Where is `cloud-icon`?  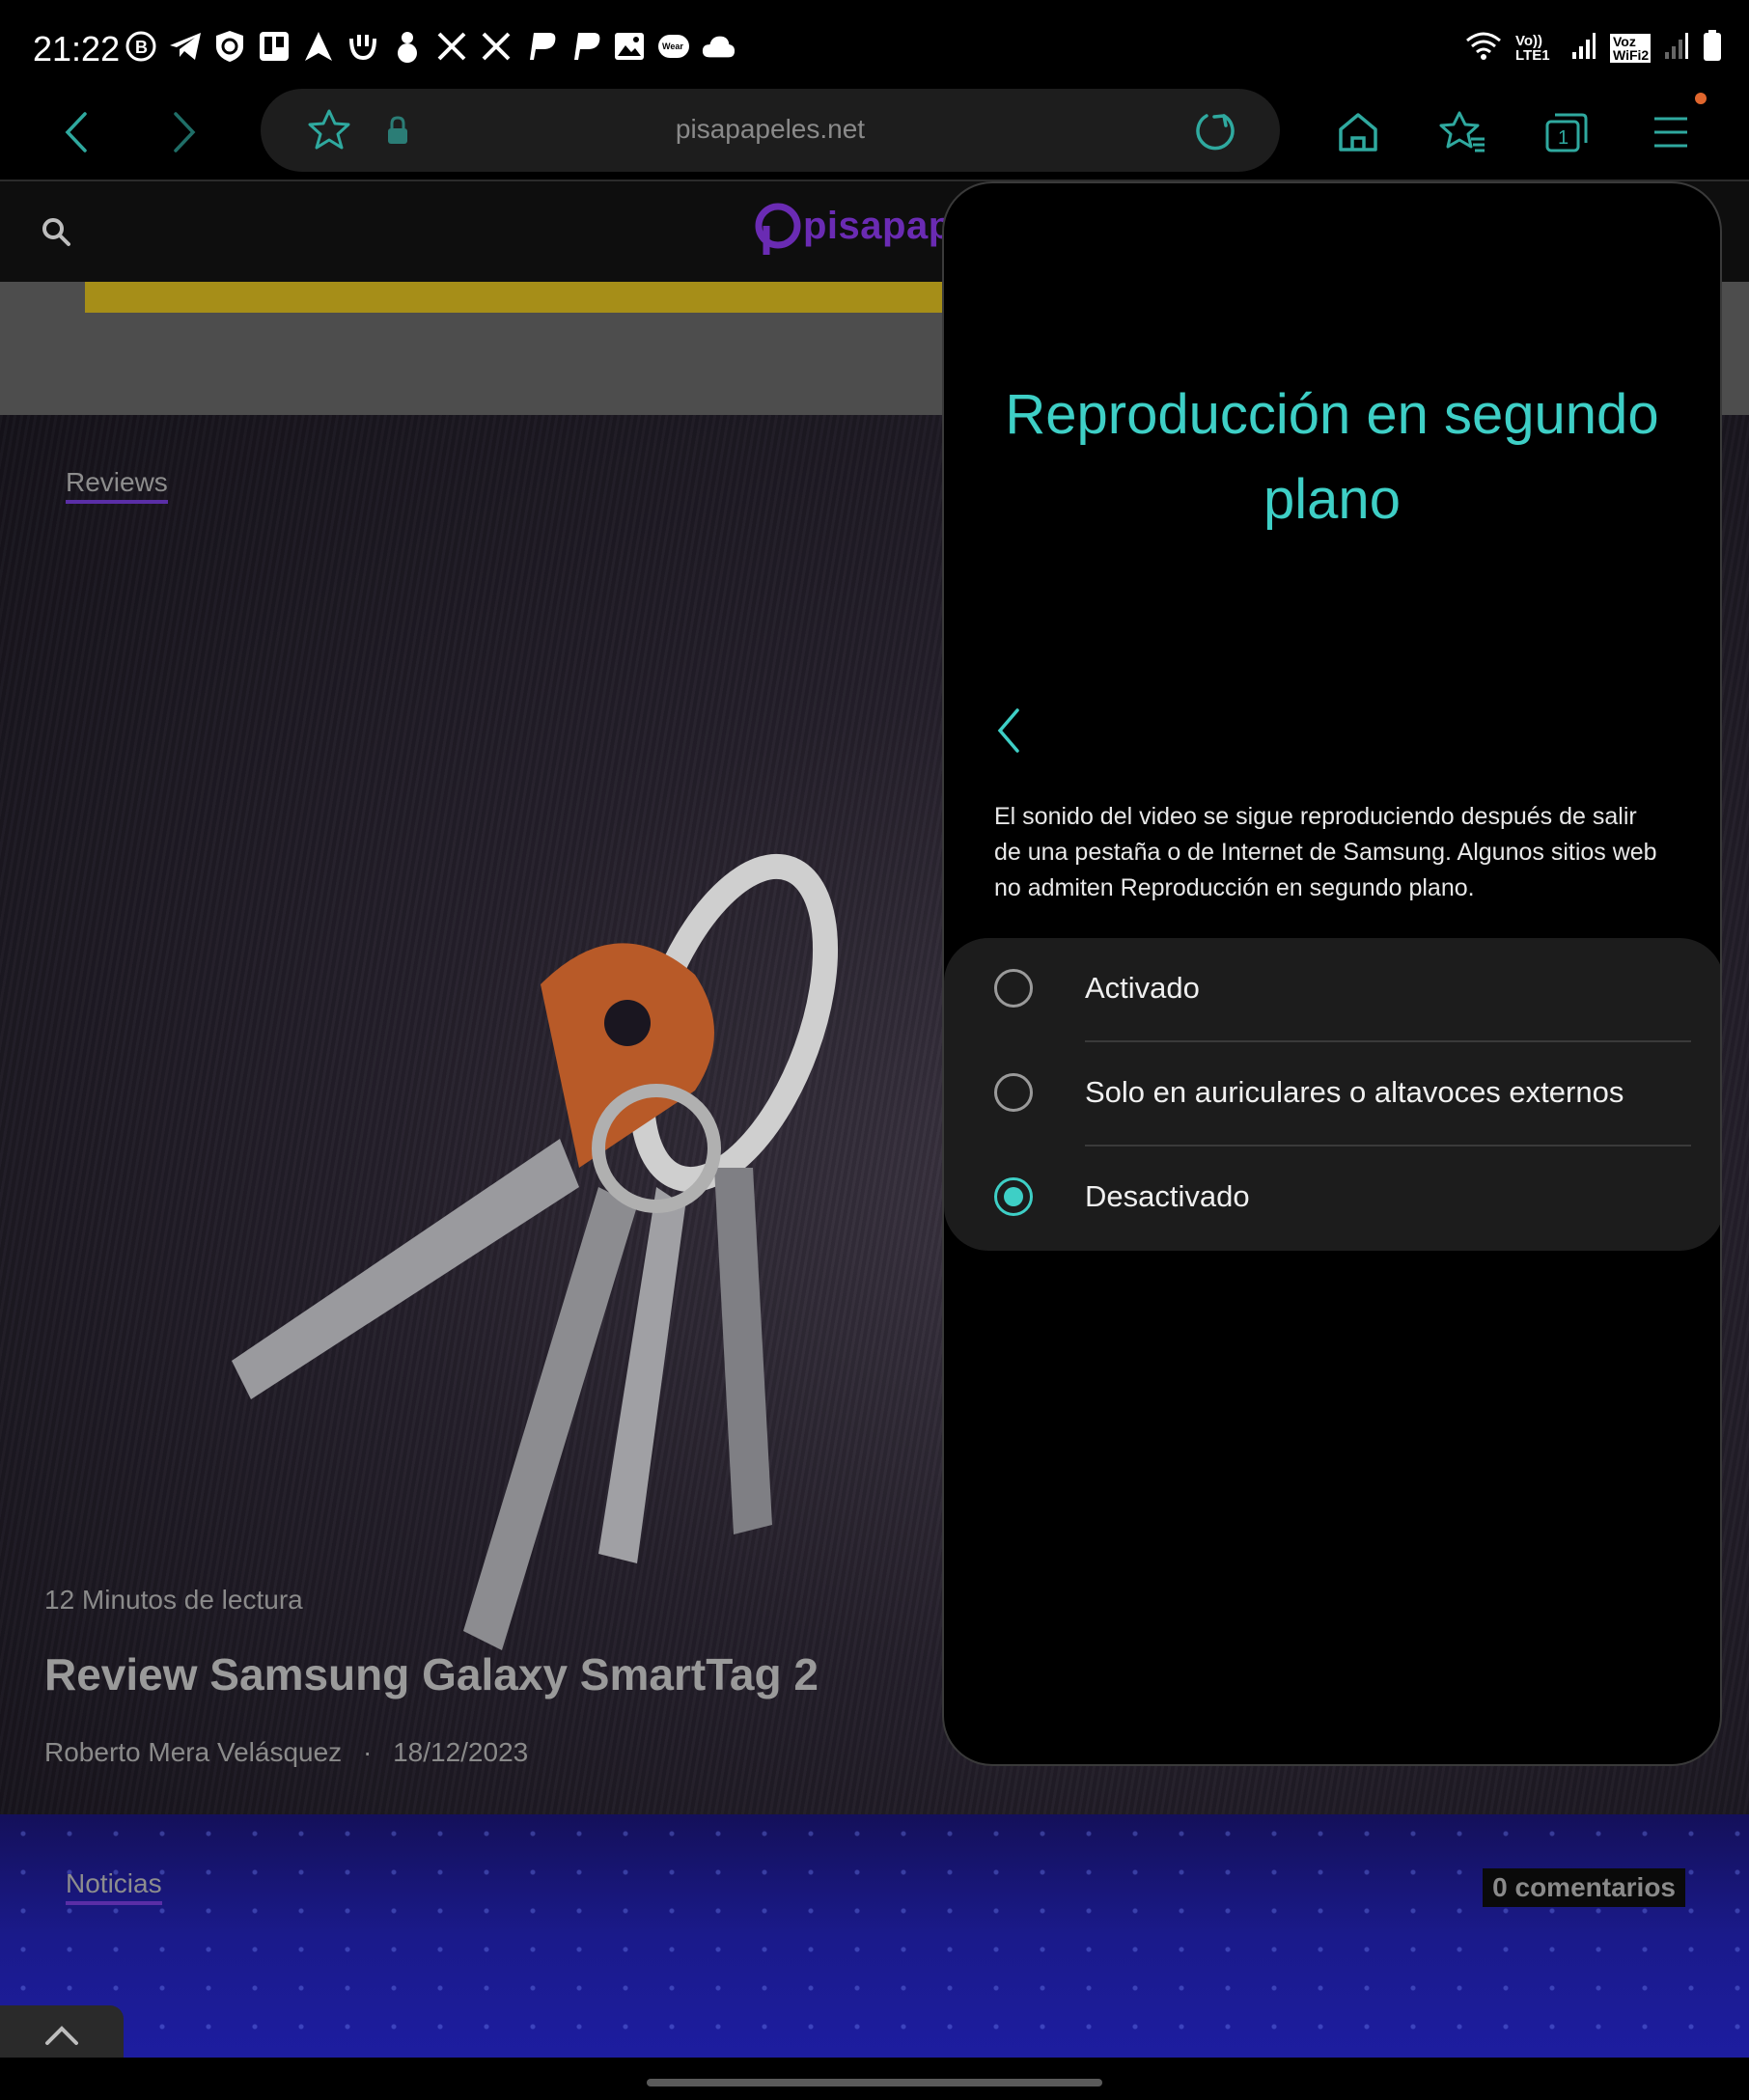
cloud-icon is located at coordinates (718, 46).